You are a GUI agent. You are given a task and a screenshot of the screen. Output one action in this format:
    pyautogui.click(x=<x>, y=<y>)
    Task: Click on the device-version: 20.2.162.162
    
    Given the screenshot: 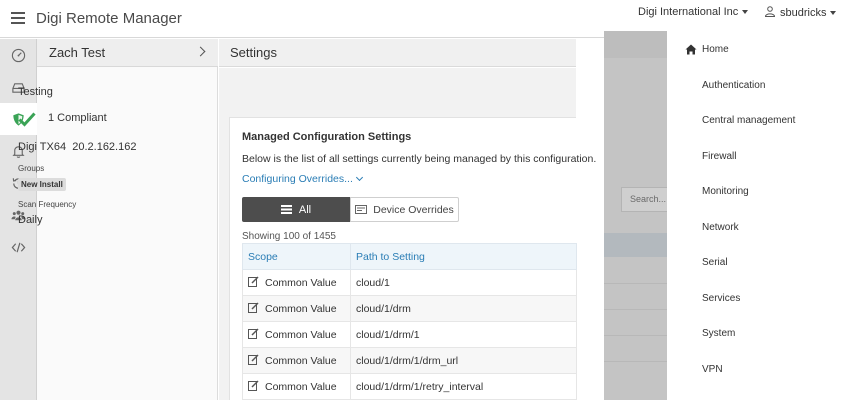 What is the action you would take?
    pyautogui.click(x=104, y=147)
    